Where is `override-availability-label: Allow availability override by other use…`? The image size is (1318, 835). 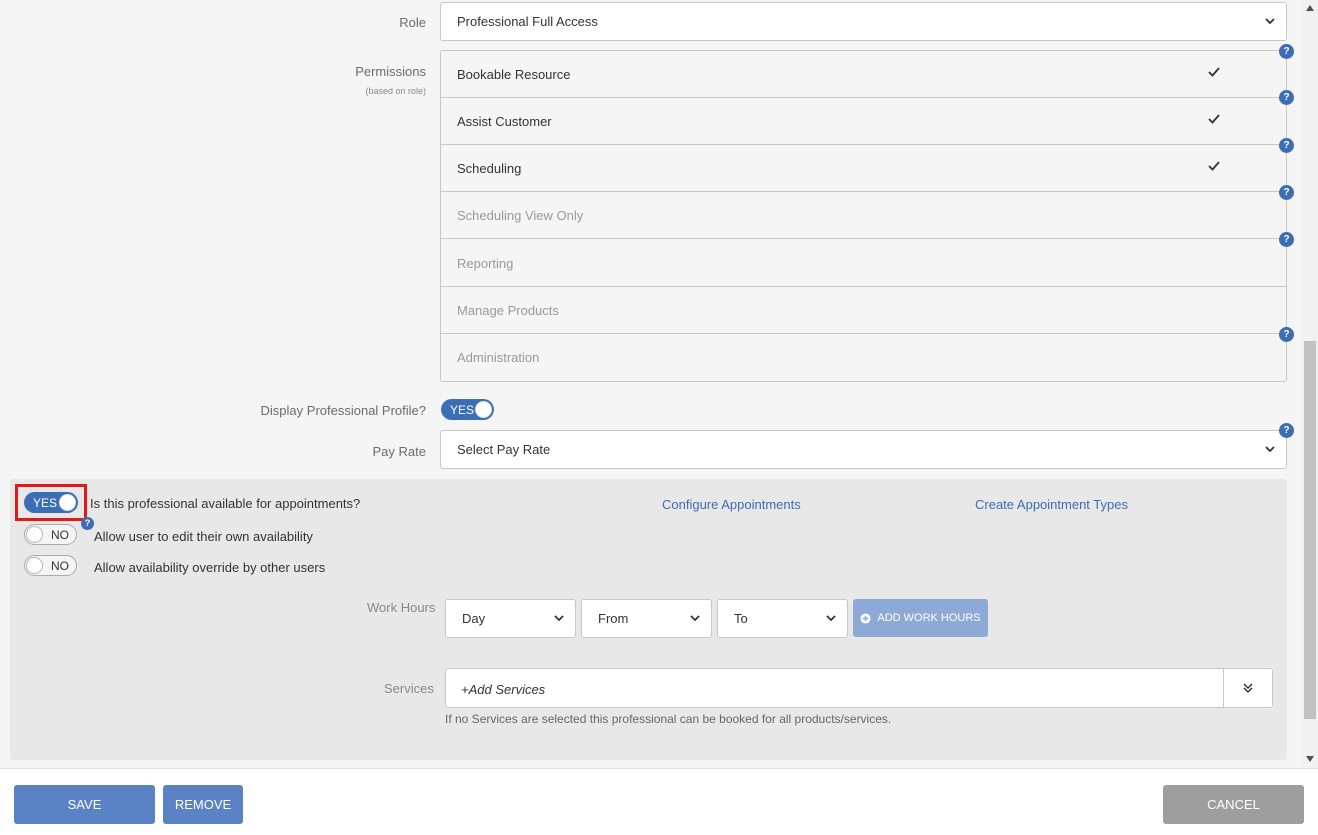 override-availability-label: Allow availability override by other use… is located at coordinates (210, 567).